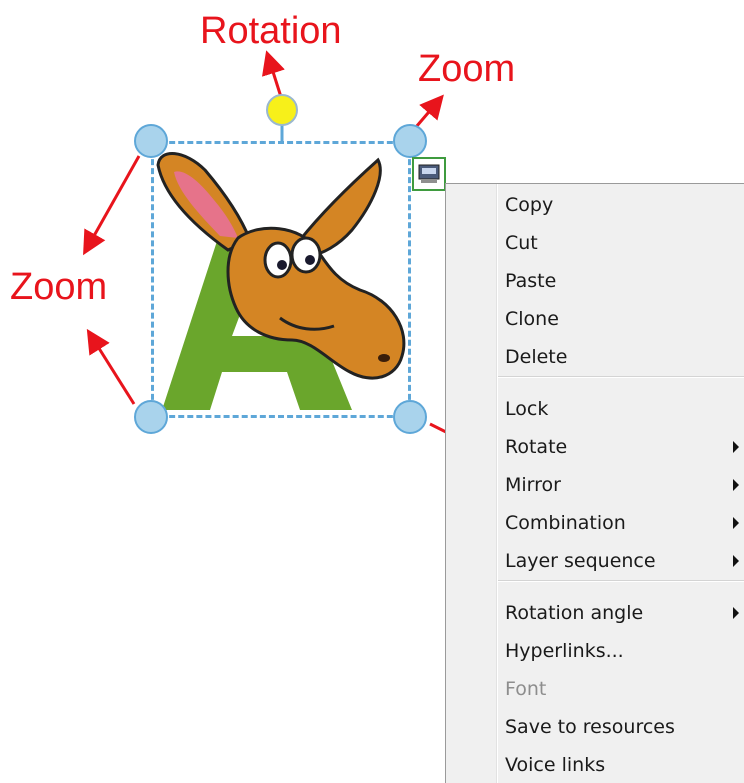 Image resolution: width=744 pixels, height=783 pixels. What do you see at coordinates (438, 428) in the screenshot?
I see `zoom-arrow-bottom-right` at bounding box center [438, 428].